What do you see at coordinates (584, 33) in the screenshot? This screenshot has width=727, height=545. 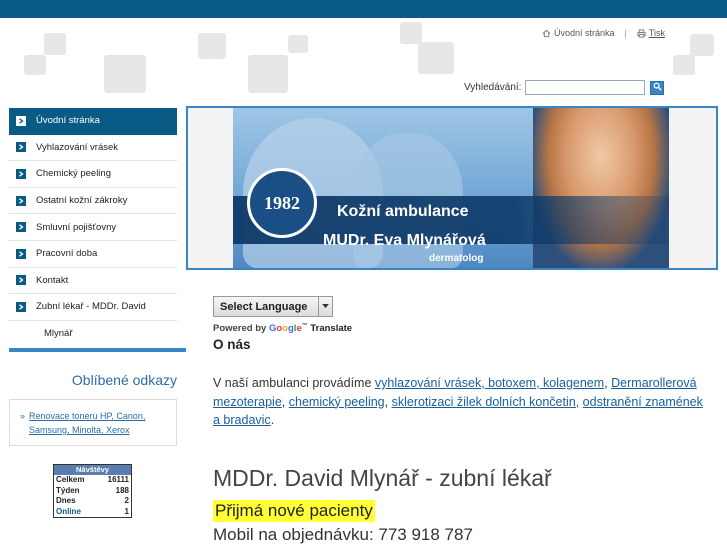 I see `home-link-label: Úvodní stránka` at bounding box center [584, 33].